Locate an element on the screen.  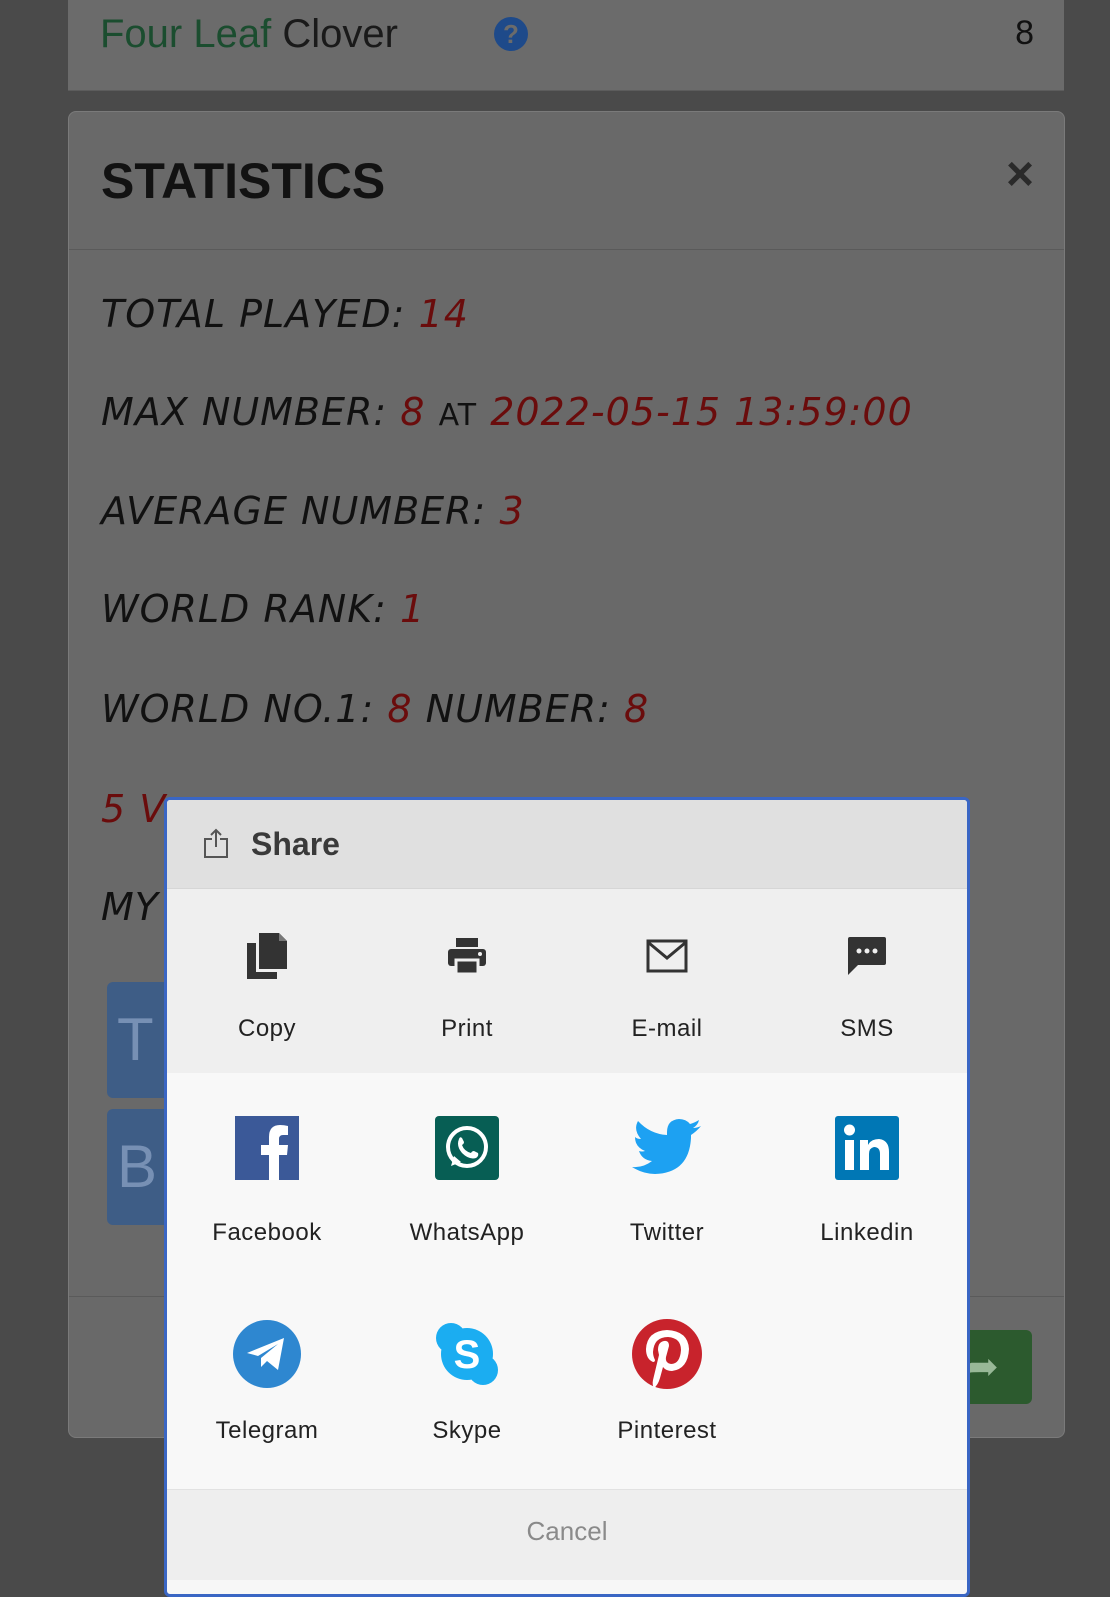
email-icon is located at coordinates (667, 956).